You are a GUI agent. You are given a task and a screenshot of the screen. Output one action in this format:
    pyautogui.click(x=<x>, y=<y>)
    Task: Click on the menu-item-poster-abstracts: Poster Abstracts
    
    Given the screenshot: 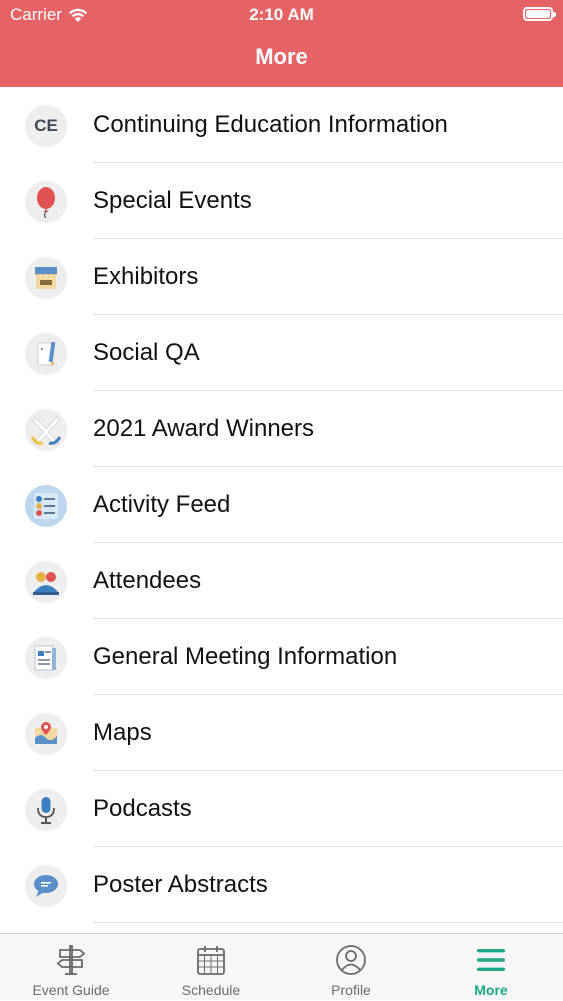 What is the action you would take?
    pyautogui.click(x=281, y=885)
    